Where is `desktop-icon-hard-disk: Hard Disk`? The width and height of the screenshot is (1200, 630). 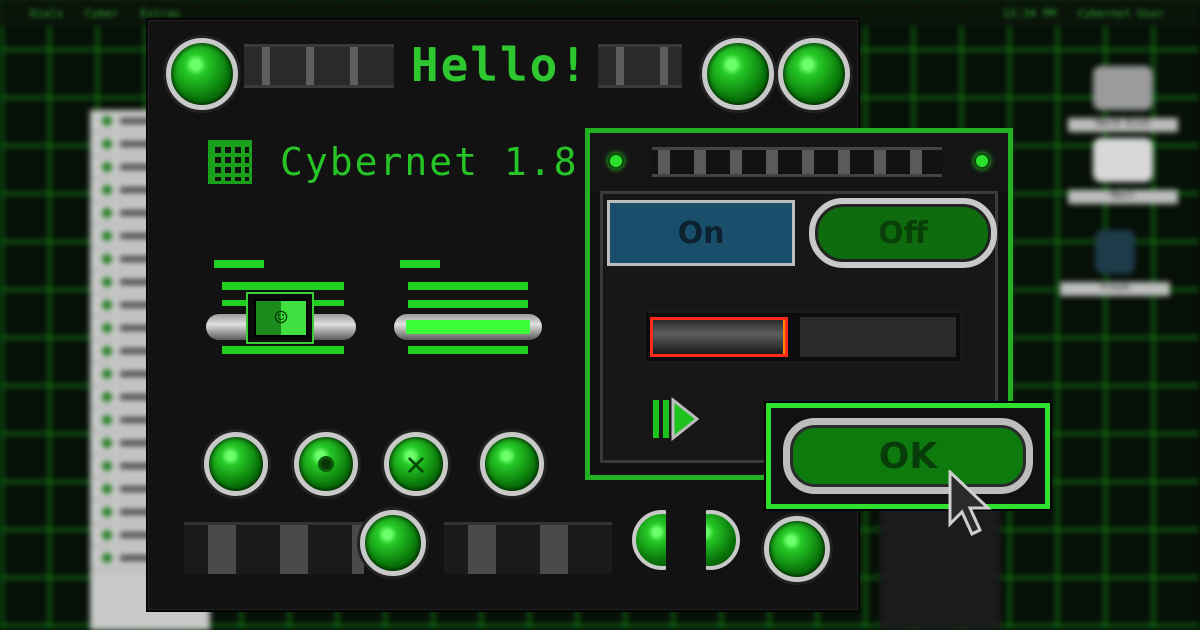 desktop-icon-hard-disk: Hard Disk is located at coordinates (1123, 99).